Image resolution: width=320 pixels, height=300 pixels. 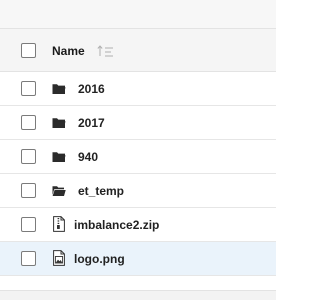 I want to click on file-name: 2017, so click(x=91, y=123).